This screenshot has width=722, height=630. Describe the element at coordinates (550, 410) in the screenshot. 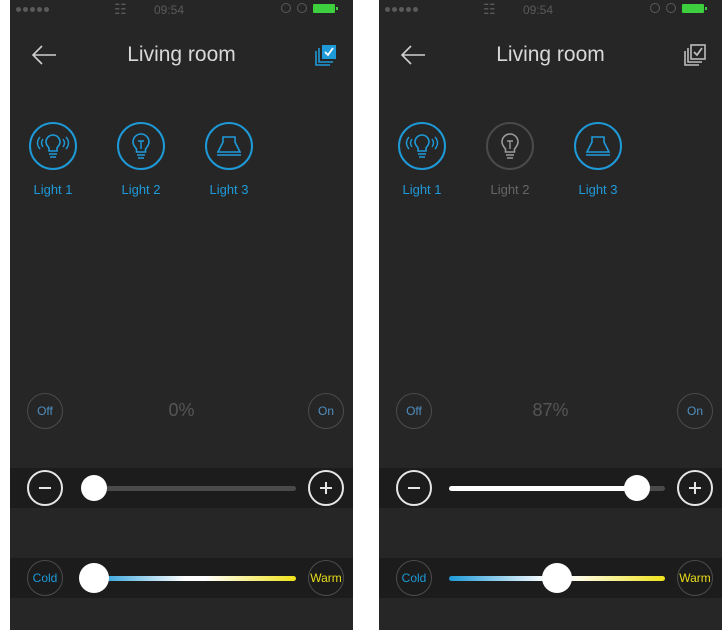

I see `brightness-value: 87%` at that location.